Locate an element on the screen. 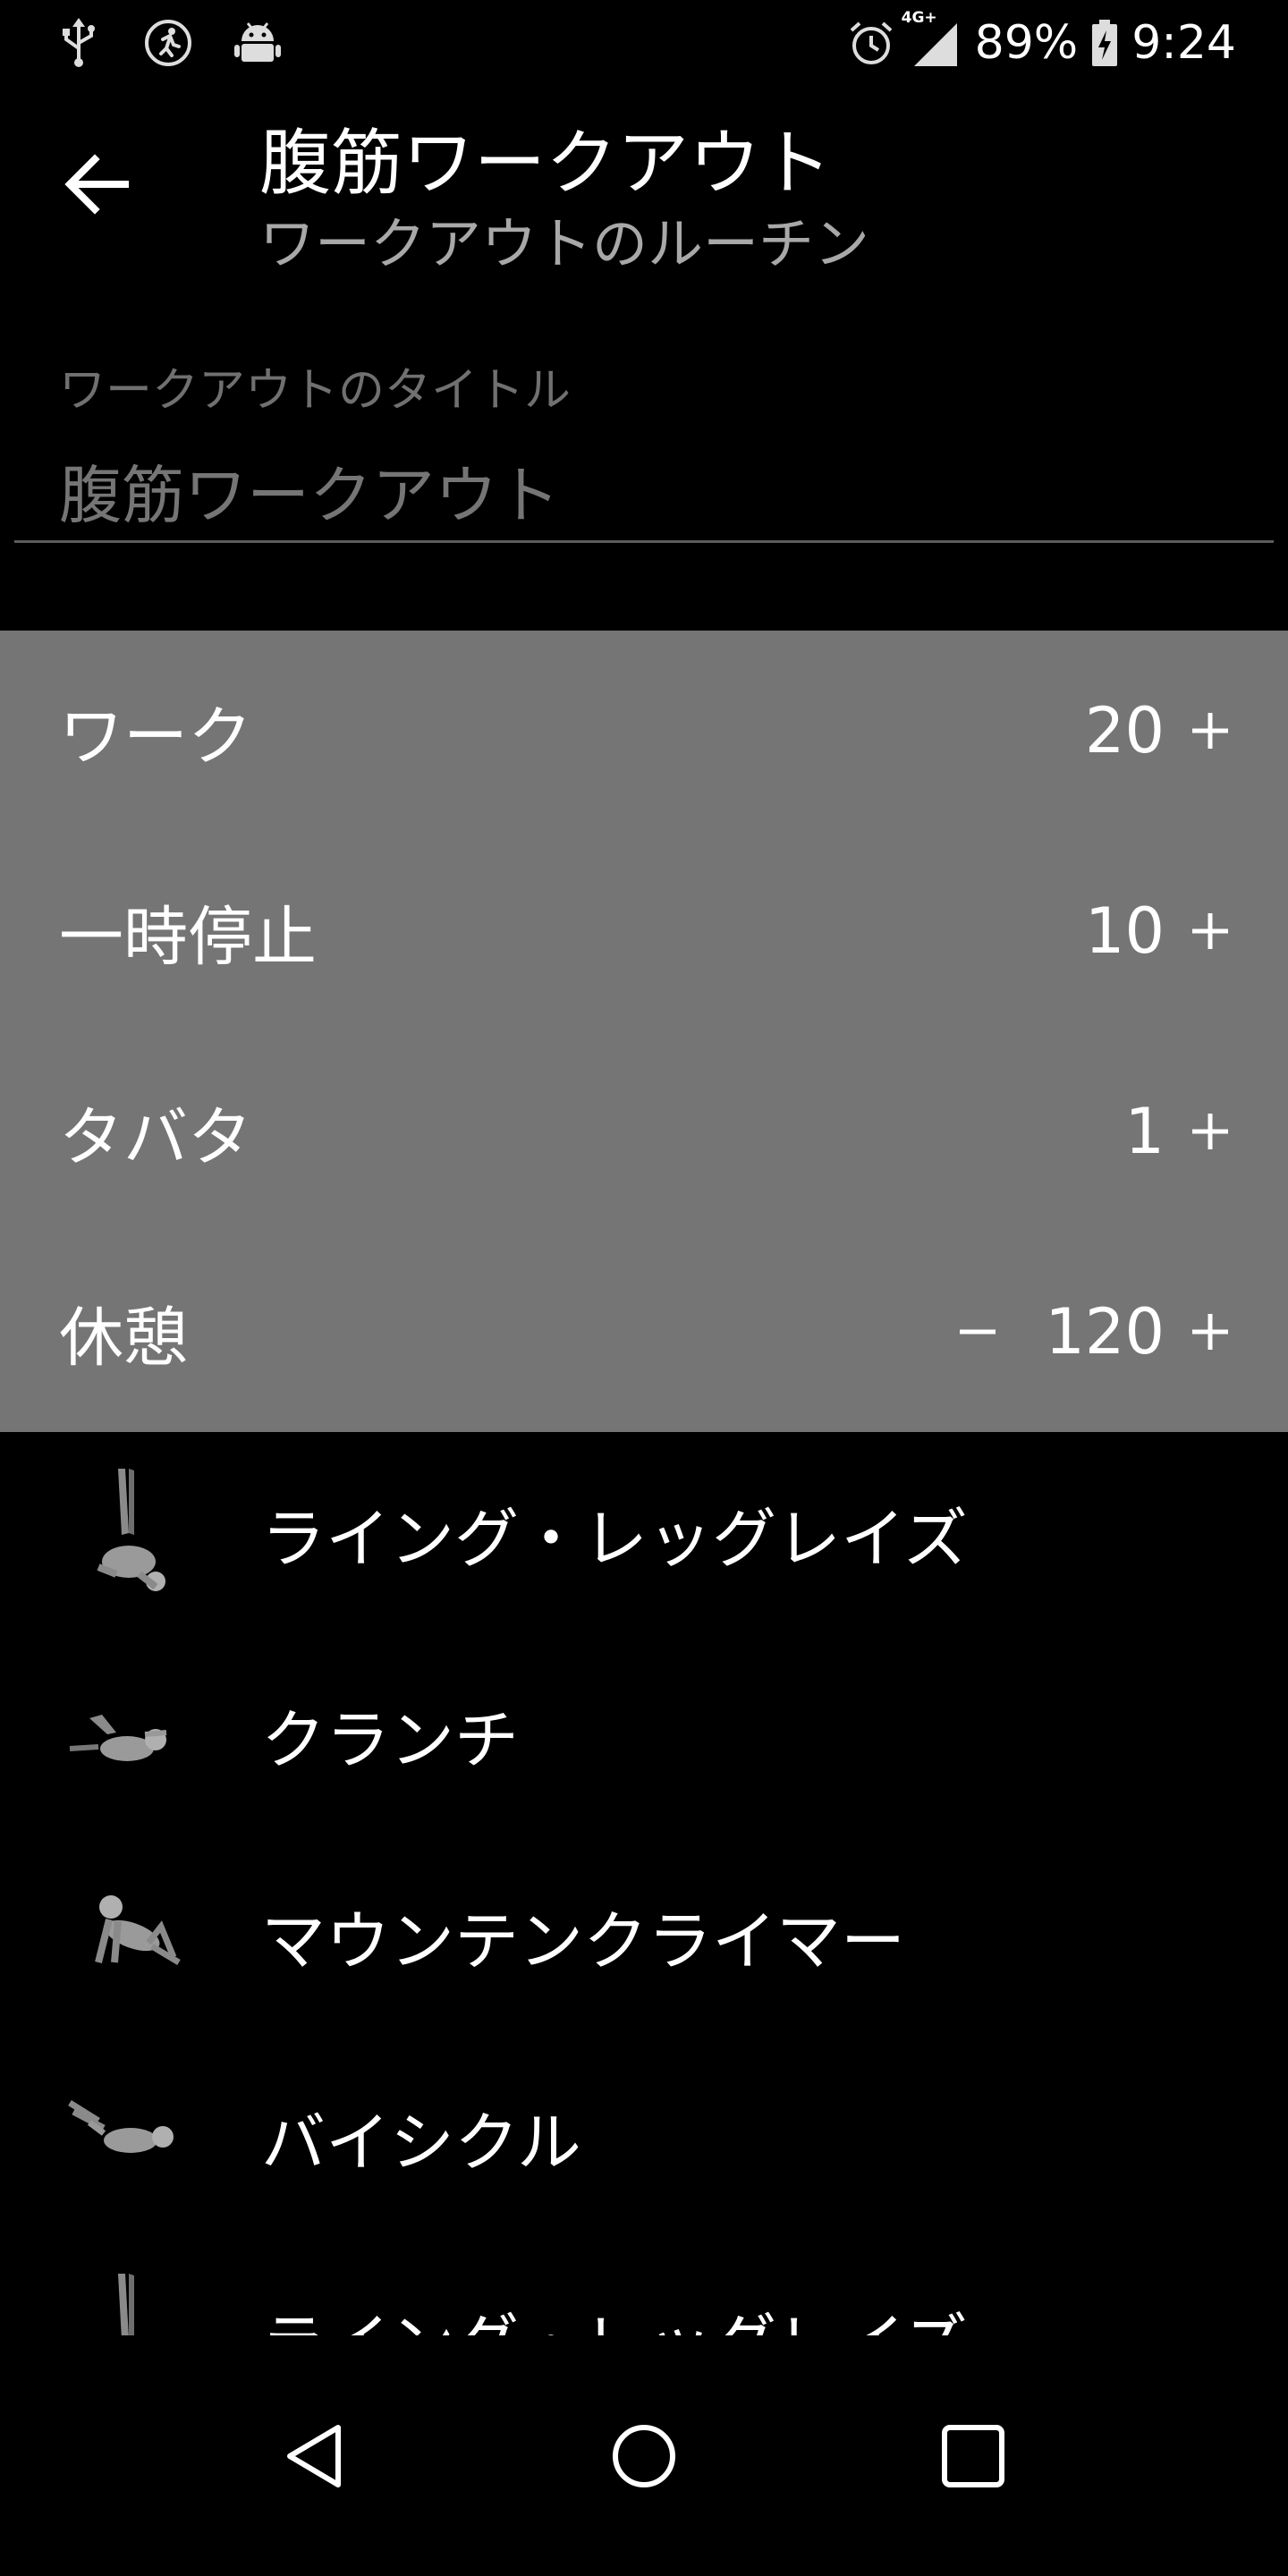 The image size is (1288, 2576). back-button is located at coordinates (98, 184).